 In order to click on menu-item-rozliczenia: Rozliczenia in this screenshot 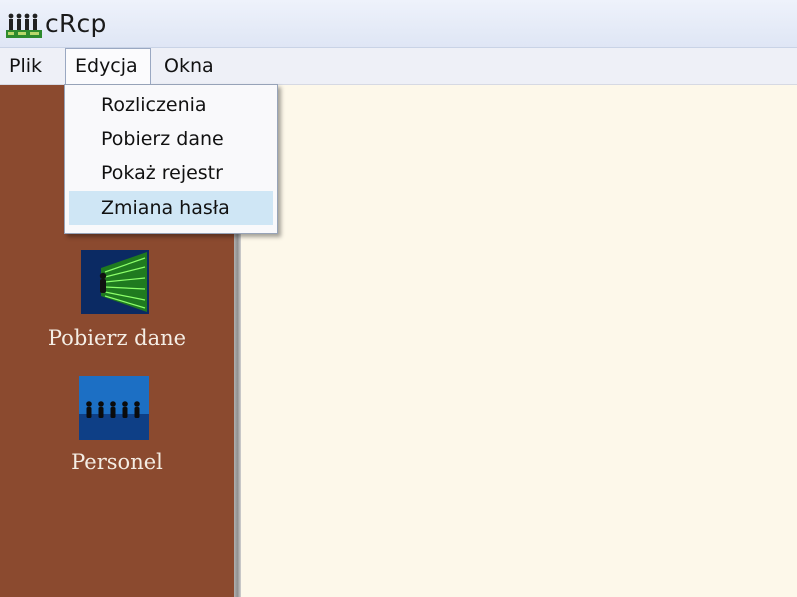, I will do `click(171, 105)`.